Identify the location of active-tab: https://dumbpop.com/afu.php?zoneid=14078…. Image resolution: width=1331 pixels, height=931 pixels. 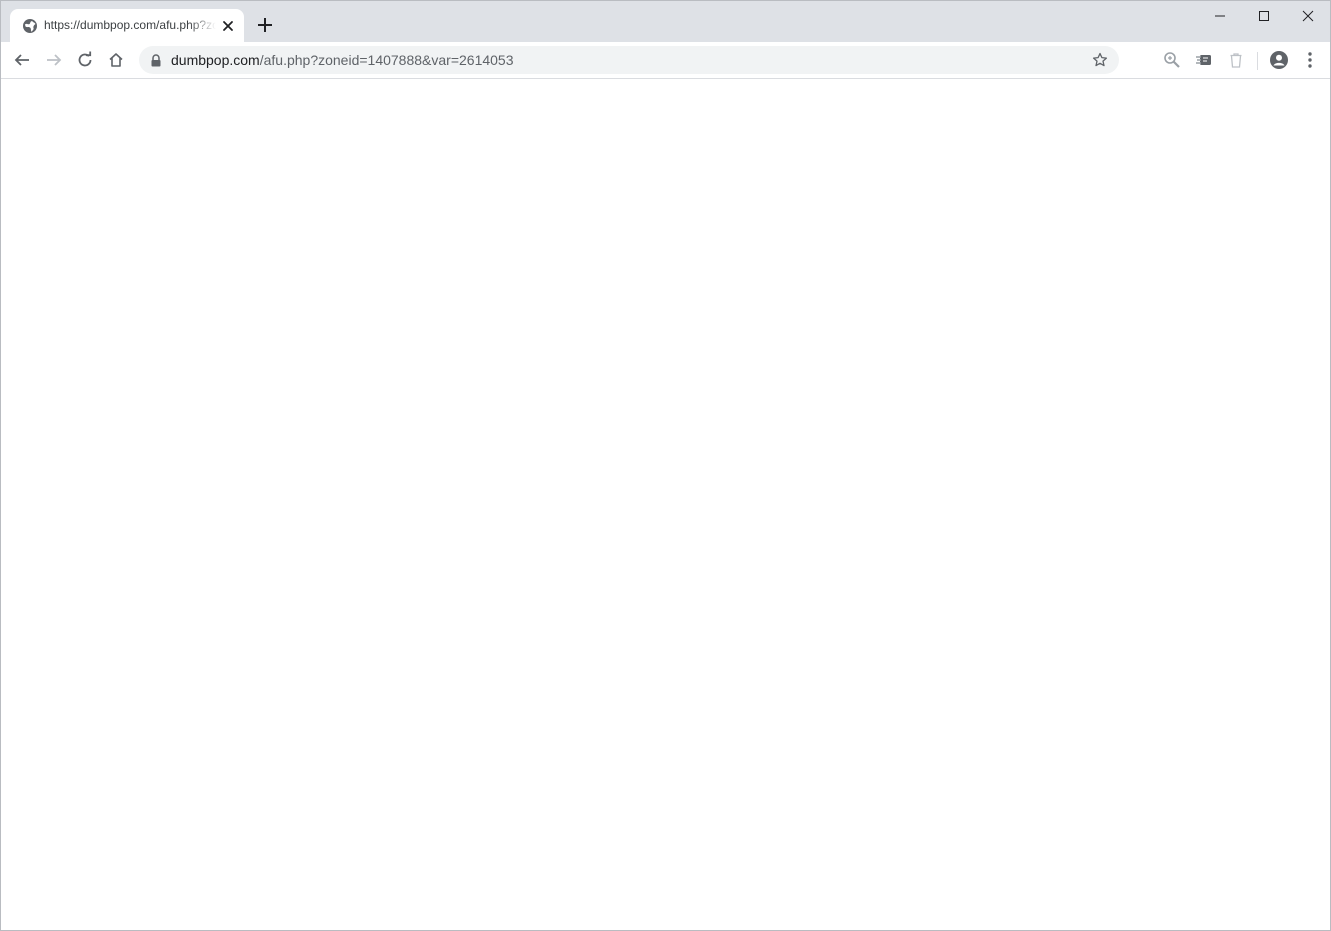
(127, 25).